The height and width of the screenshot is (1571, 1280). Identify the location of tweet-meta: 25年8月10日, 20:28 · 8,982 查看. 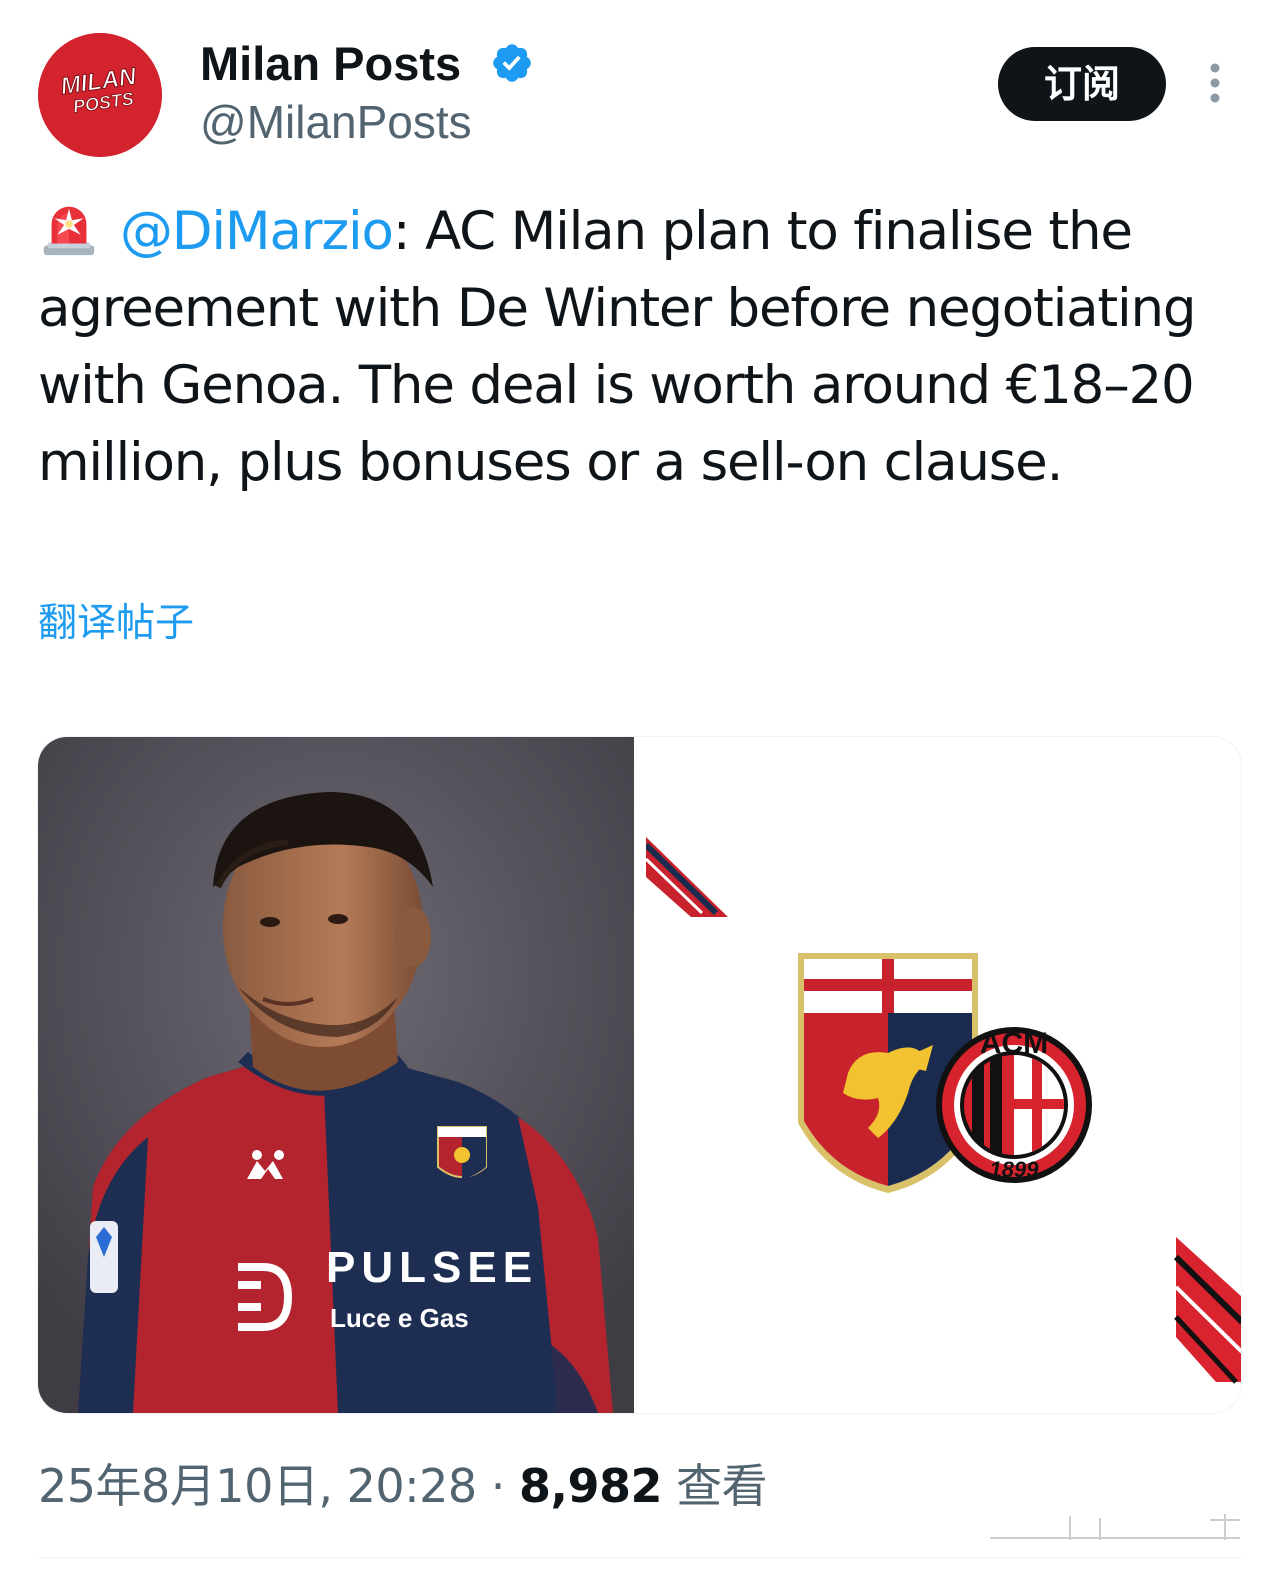
(403, 1486).